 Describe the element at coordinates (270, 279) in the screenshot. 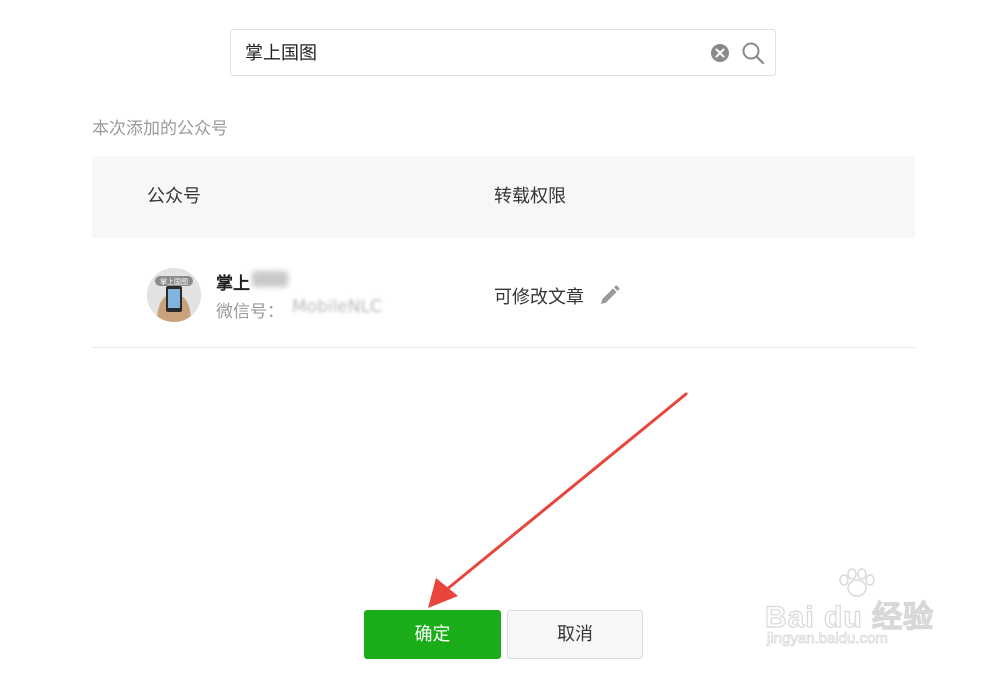

I see `redacted-name` at that location.